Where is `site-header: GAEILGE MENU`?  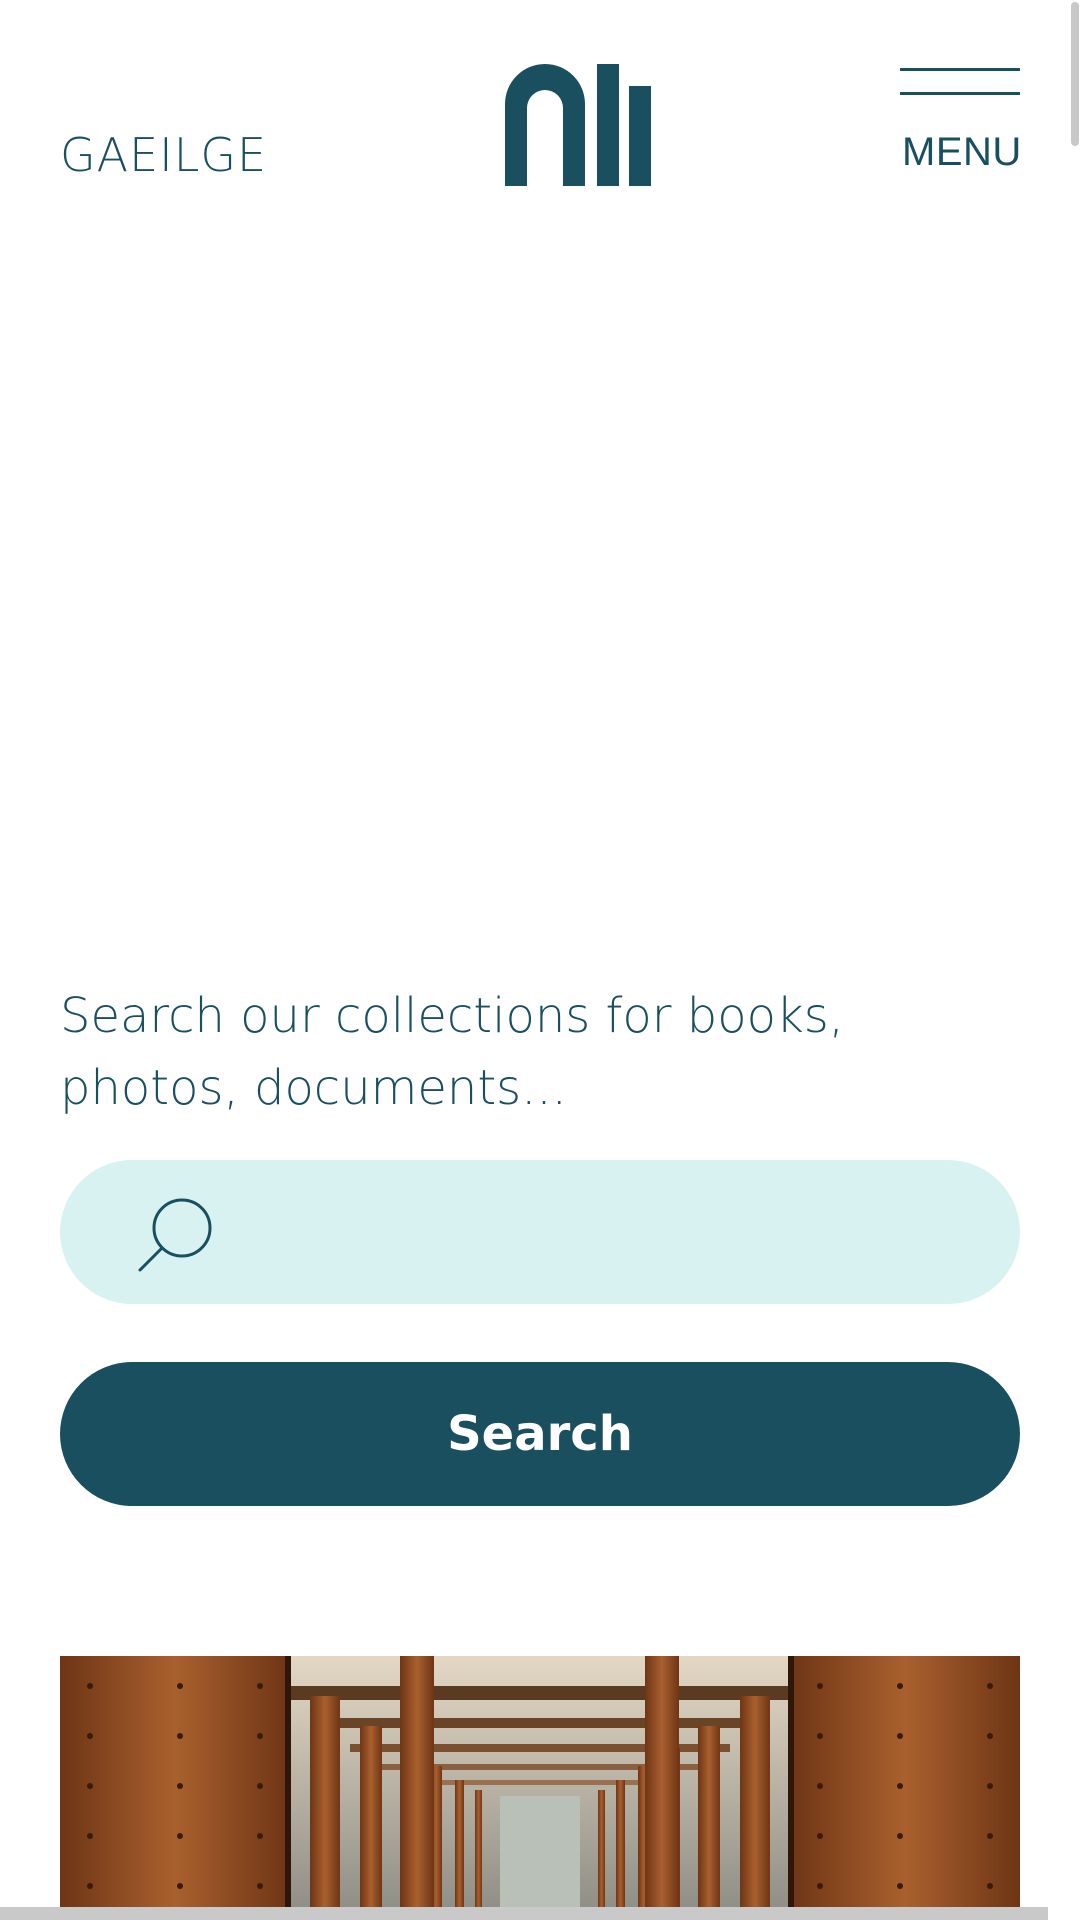 site-header: GAEILGE MENU is located at coordinates (540, 110).